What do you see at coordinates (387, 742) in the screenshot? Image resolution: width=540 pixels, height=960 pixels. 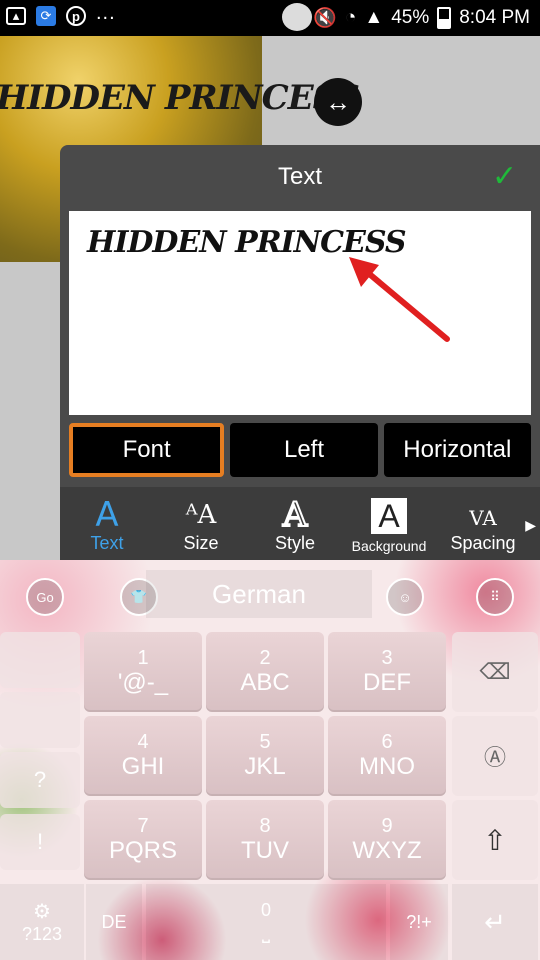 I see `key-6-number: 6` at bounding box center [387, 742].